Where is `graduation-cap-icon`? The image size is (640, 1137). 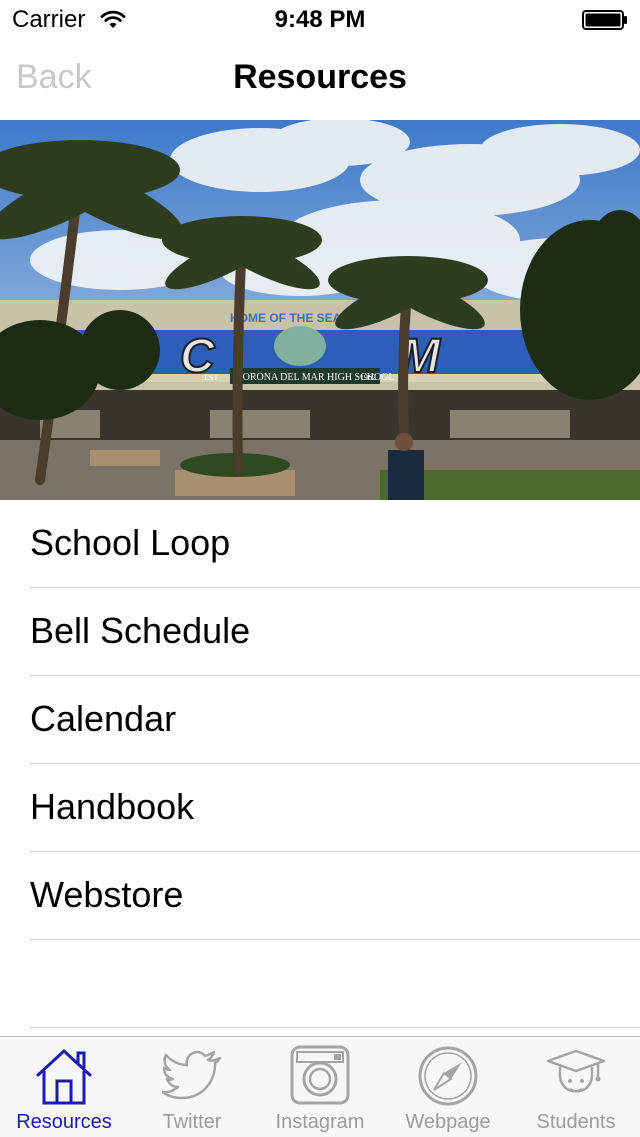 graduation-cap-icon is located at coordinates (576, 1071).